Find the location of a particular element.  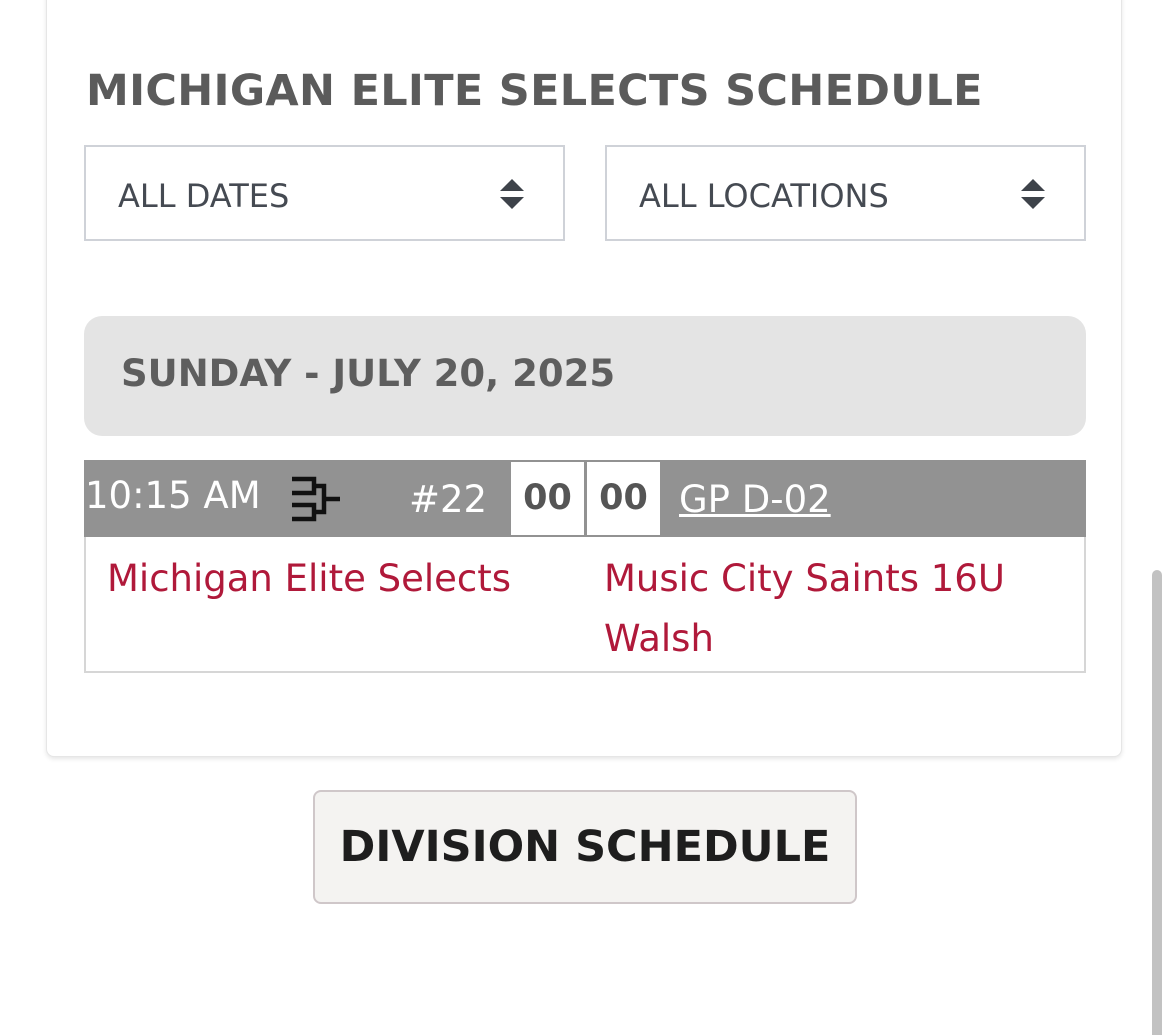

away-score: 00 is located at coordinates (623, 498).